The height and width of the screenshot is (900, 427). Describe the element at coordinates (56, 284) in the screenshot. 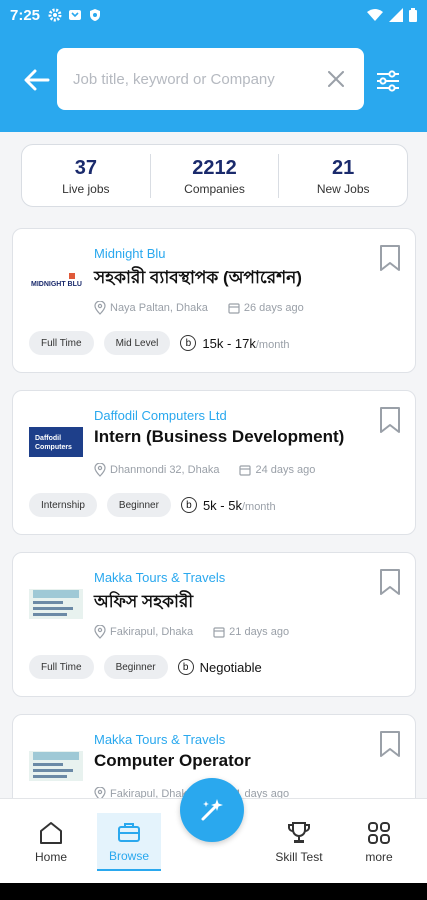

I see `logo-text: MIDNIGHT BLU` at that location.